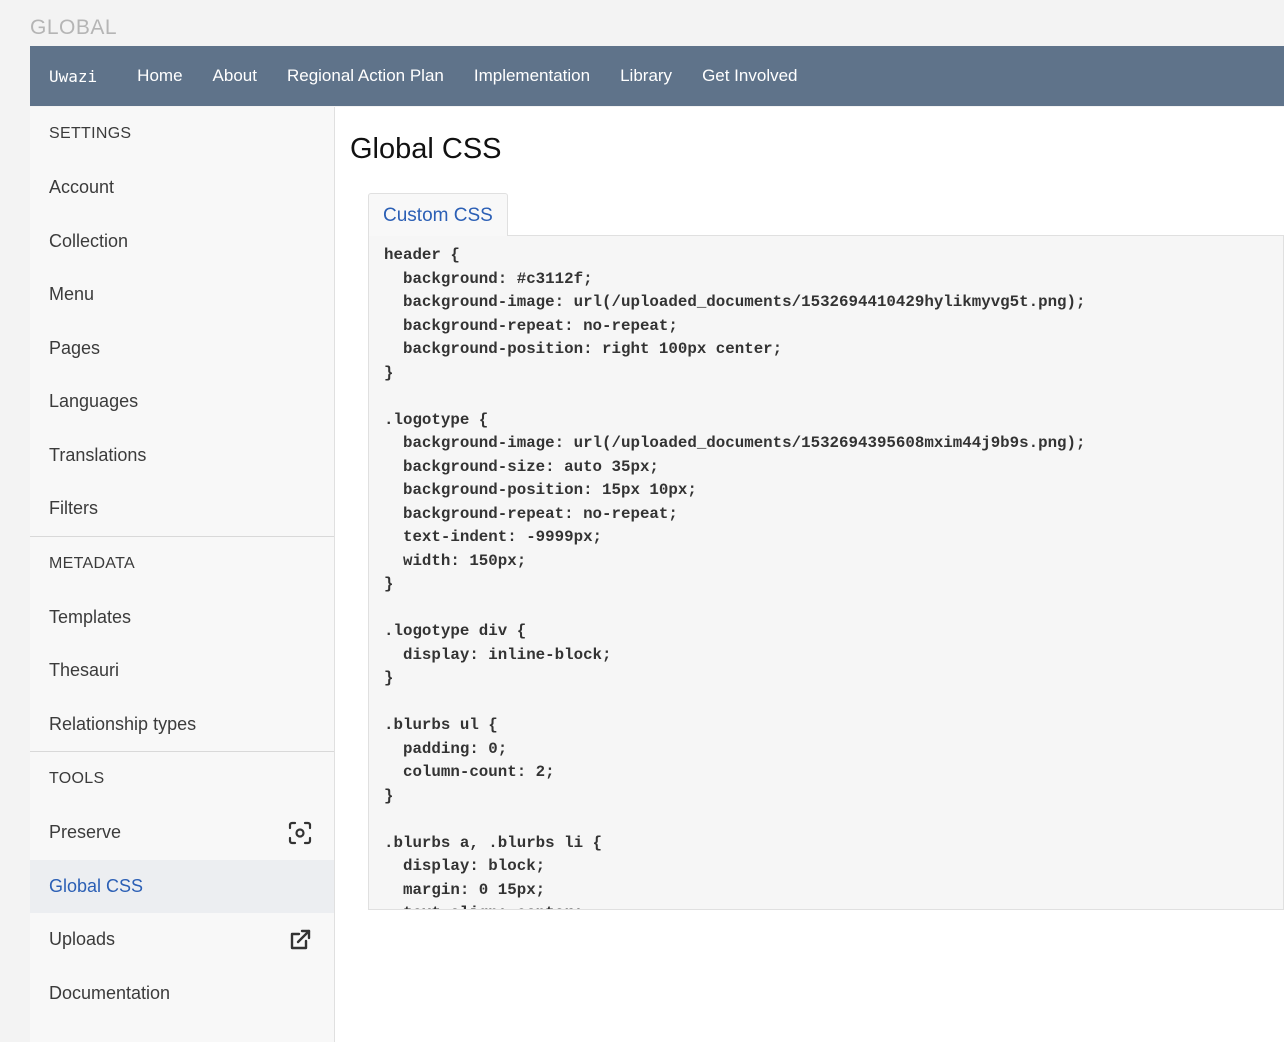 The image size is (1284, 1042). What do you see at coordinates (182, 349) in the screenshot?
I see `sidebar-item-pages: Pages` at bounding box center [182, 349].